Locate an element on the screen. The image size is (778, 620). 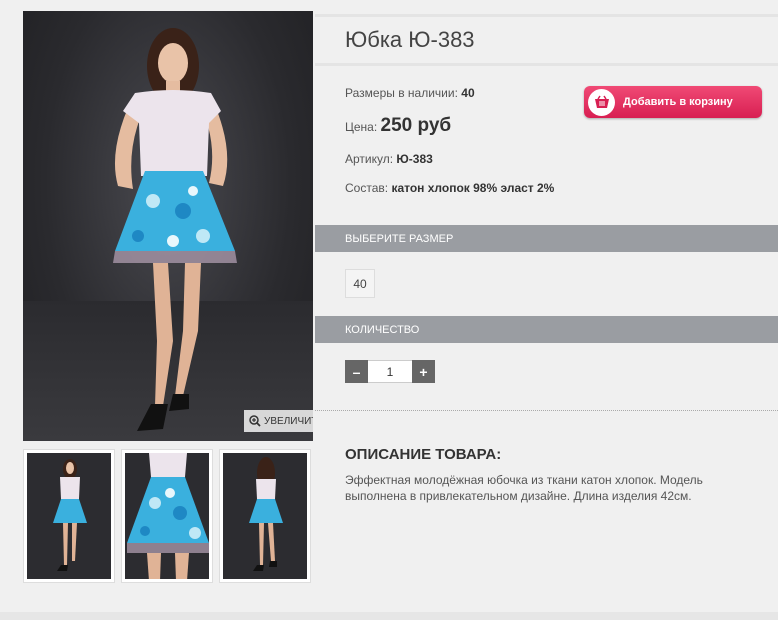
size-option-40: 40 is located at coordinates (360, 283).